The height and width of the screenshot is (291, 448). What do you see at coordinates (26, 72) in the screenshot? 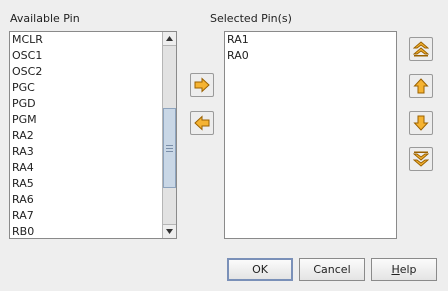
I see `list-item: OSC2` at bounding box center [26, 72].